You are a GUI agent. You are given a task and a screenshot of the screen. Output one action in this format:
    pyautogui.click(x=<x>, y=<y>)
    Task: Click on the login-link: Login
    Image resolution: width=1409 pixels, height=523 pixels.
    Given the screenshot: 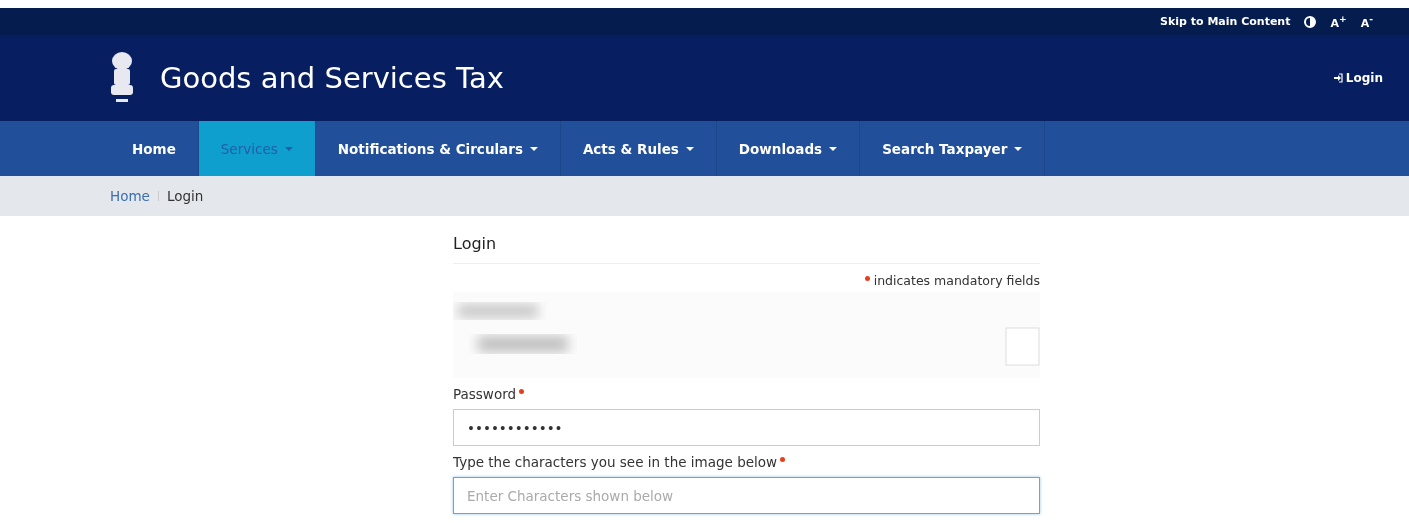 What is the action you would take?
    pyautogui.click(x=1357, y=78)
    